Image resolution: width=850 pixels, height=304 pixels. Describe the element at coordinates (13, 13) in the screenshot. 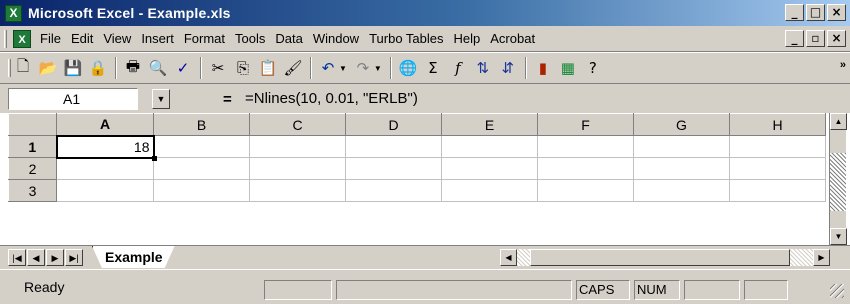

I see `excel-app-icon: X` at that location.